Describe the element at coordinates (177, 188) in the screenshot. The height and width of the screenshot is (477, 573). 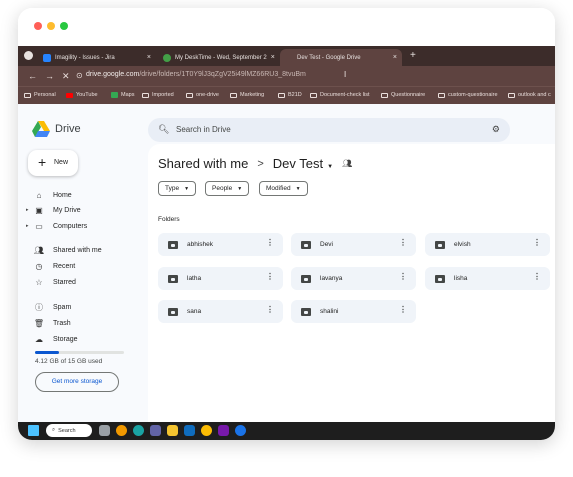
I see `filter-type: Type ▼` at that location.